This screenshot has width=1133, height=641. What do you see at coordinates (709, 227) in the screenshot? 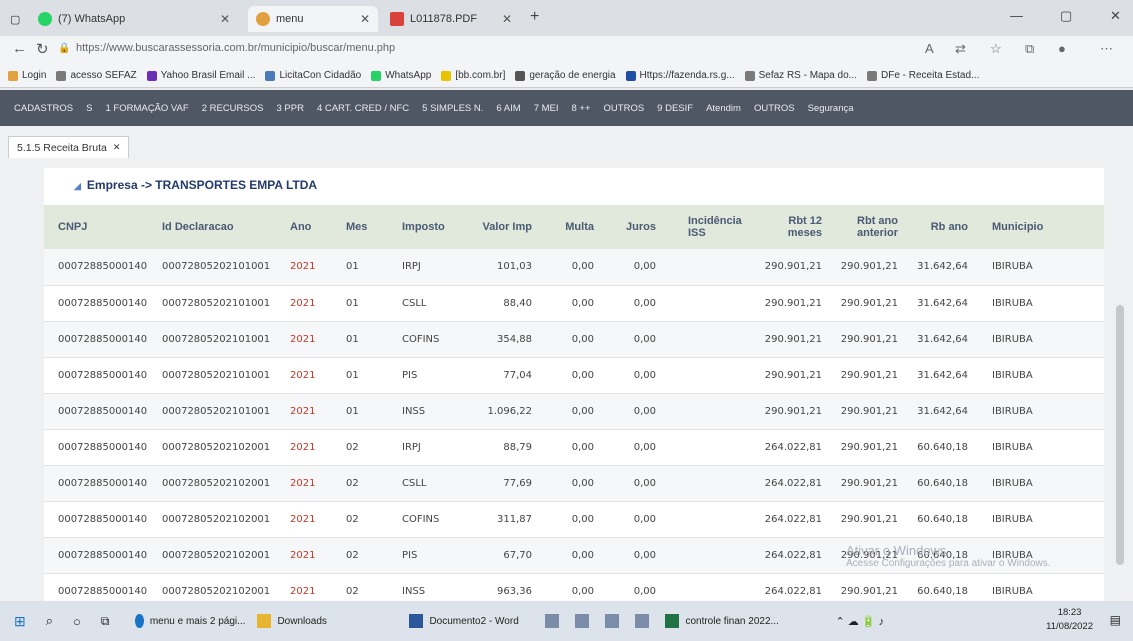
I see `col-incidencia-iss: Incidência ISS` at bounding box center [709, 227].